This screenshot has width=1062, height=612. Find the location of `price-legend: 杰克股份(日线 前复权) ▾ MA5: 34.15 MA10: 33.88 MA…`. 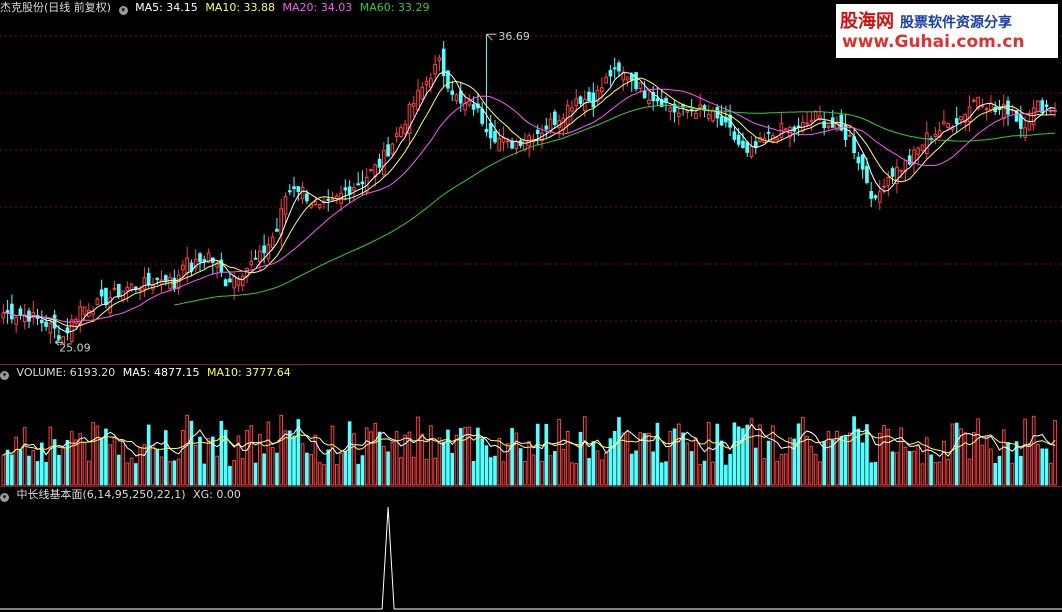

price-legend: 杰克股份(日线 前复权) ▾ MA5: 34.15 MA10: 33.88 MA… is located at coordinates (216, 8).